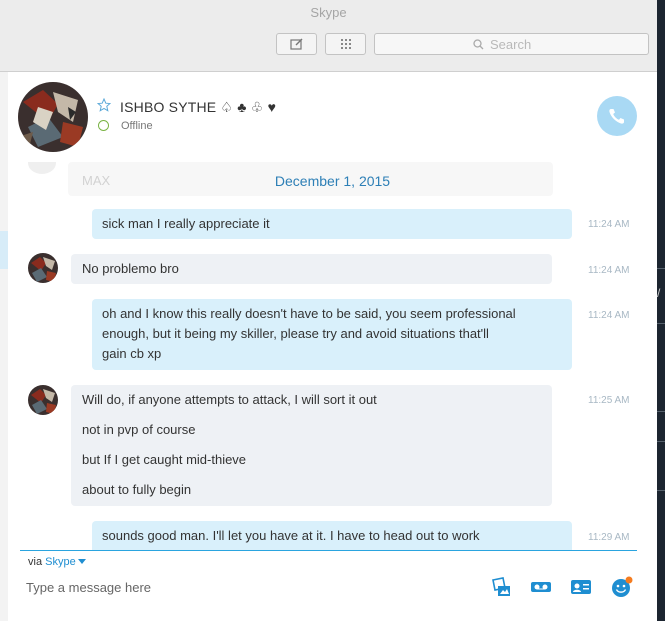 The width and height of the screenshot is (665, 621). I want to click on emoticon-icon, so click(622, 587).